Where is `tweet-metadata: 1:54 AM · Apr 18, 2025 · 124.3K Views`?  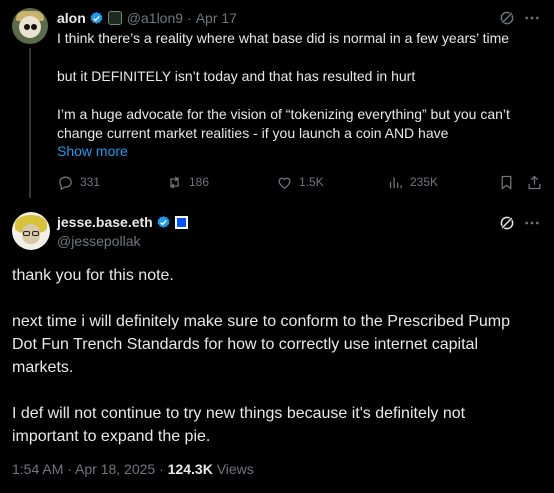
tweet-metadata: 1:54 AM · Apr 18, 2025 · 124.3K Views is located at coordinates (133, 469).